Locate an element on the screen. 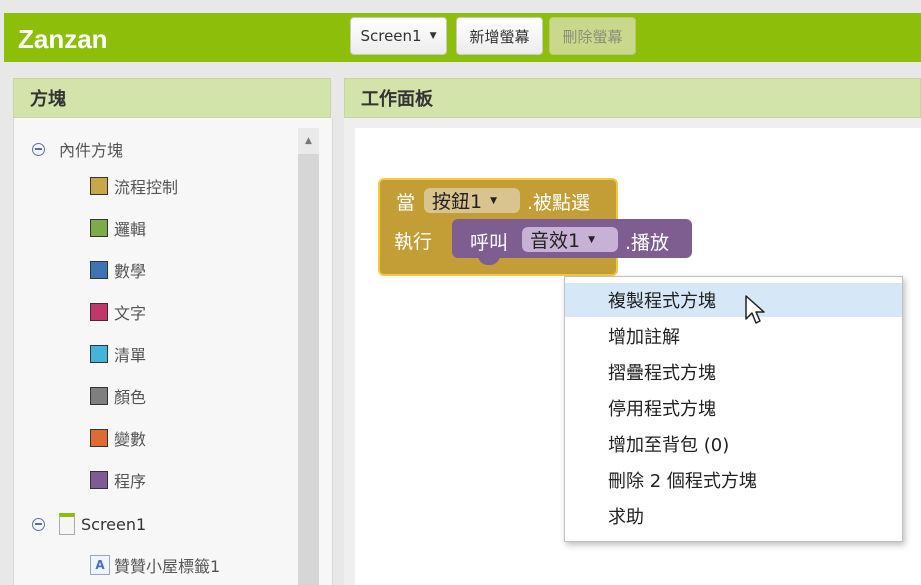 The image size is (921, 585). tree-label: 贊贊小屋標籤1 is located at coordinates (167, 566).